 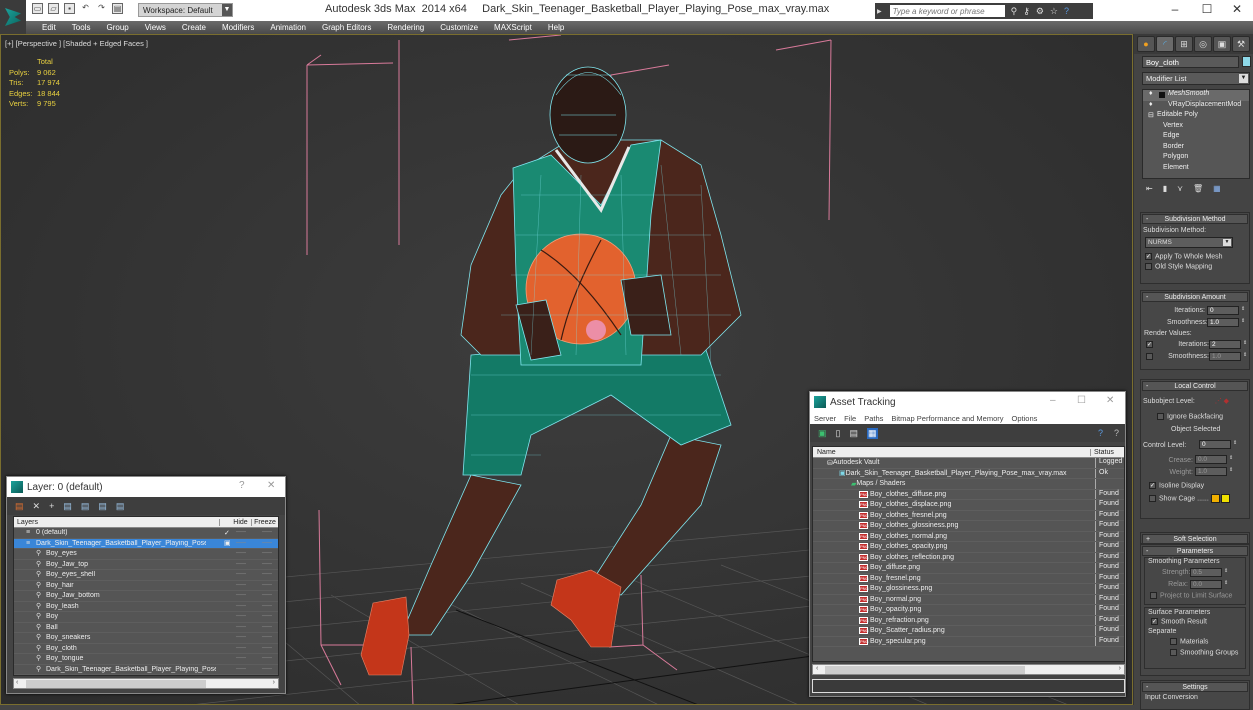 I want to click on context-help-icon: ?, so click(x=1116, y=433).